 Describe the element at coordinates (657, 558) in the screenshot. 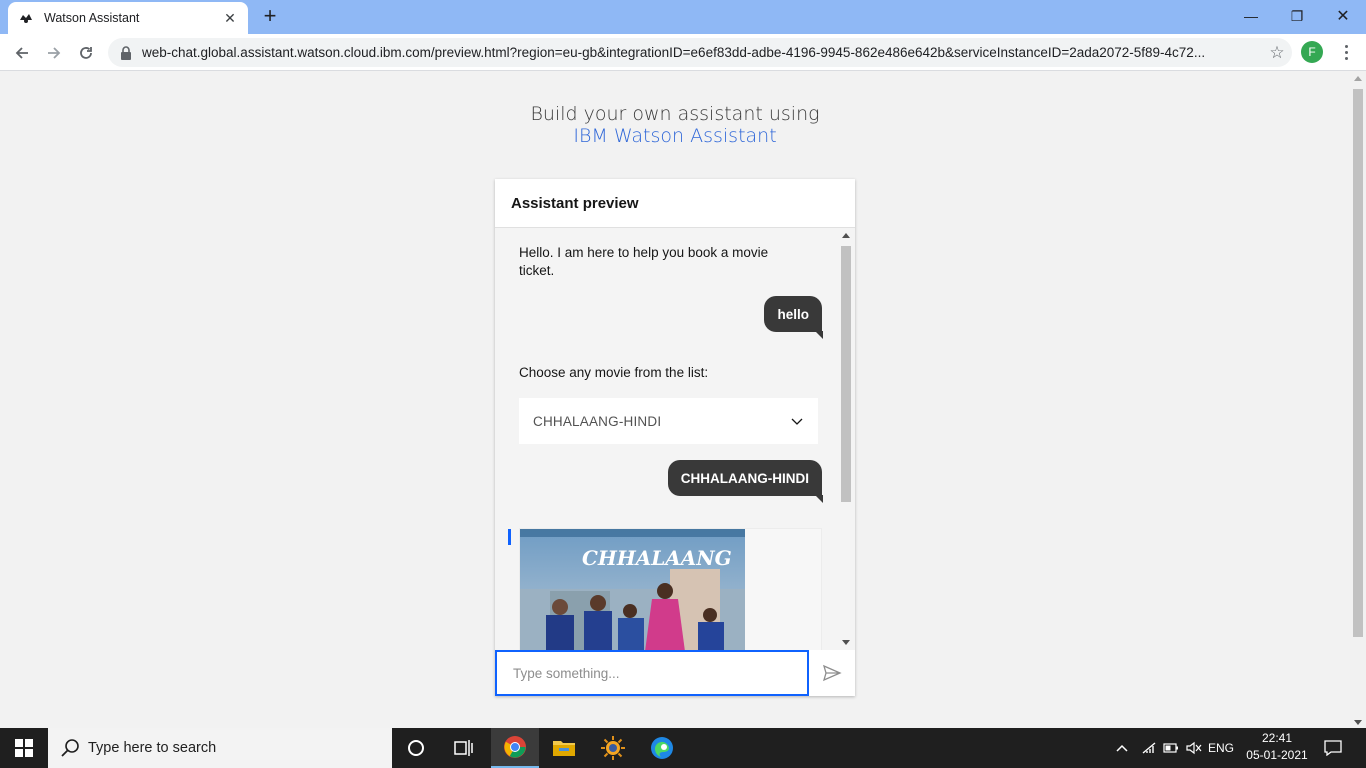

I see `poster-title: CHHALAANG` at that location.